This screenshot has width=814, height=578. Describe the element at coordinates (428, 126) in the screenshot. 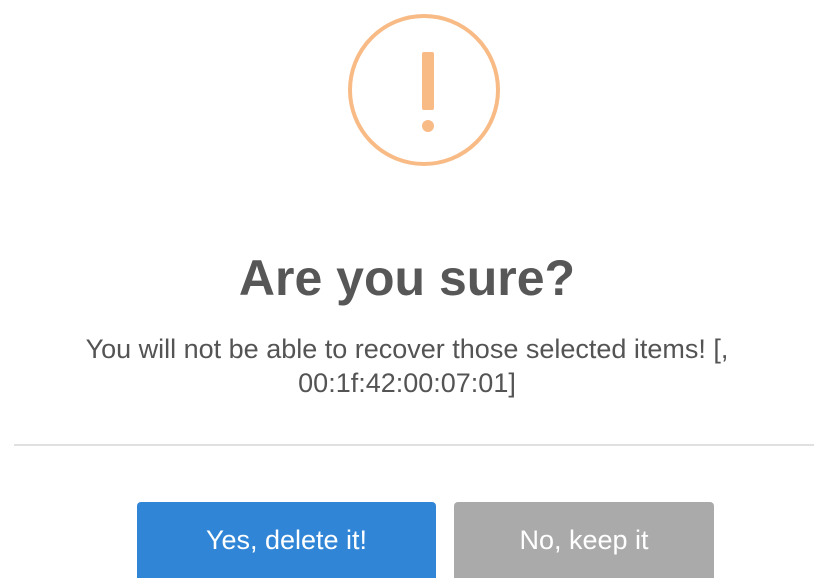

I see `exclamation-dot` at that location.